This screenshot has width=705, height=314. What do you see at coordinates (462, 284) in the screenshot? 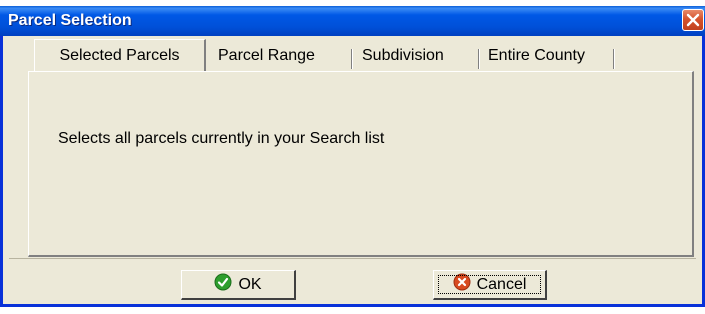
I see `cancel-icon` at bounding box center [462, 284].